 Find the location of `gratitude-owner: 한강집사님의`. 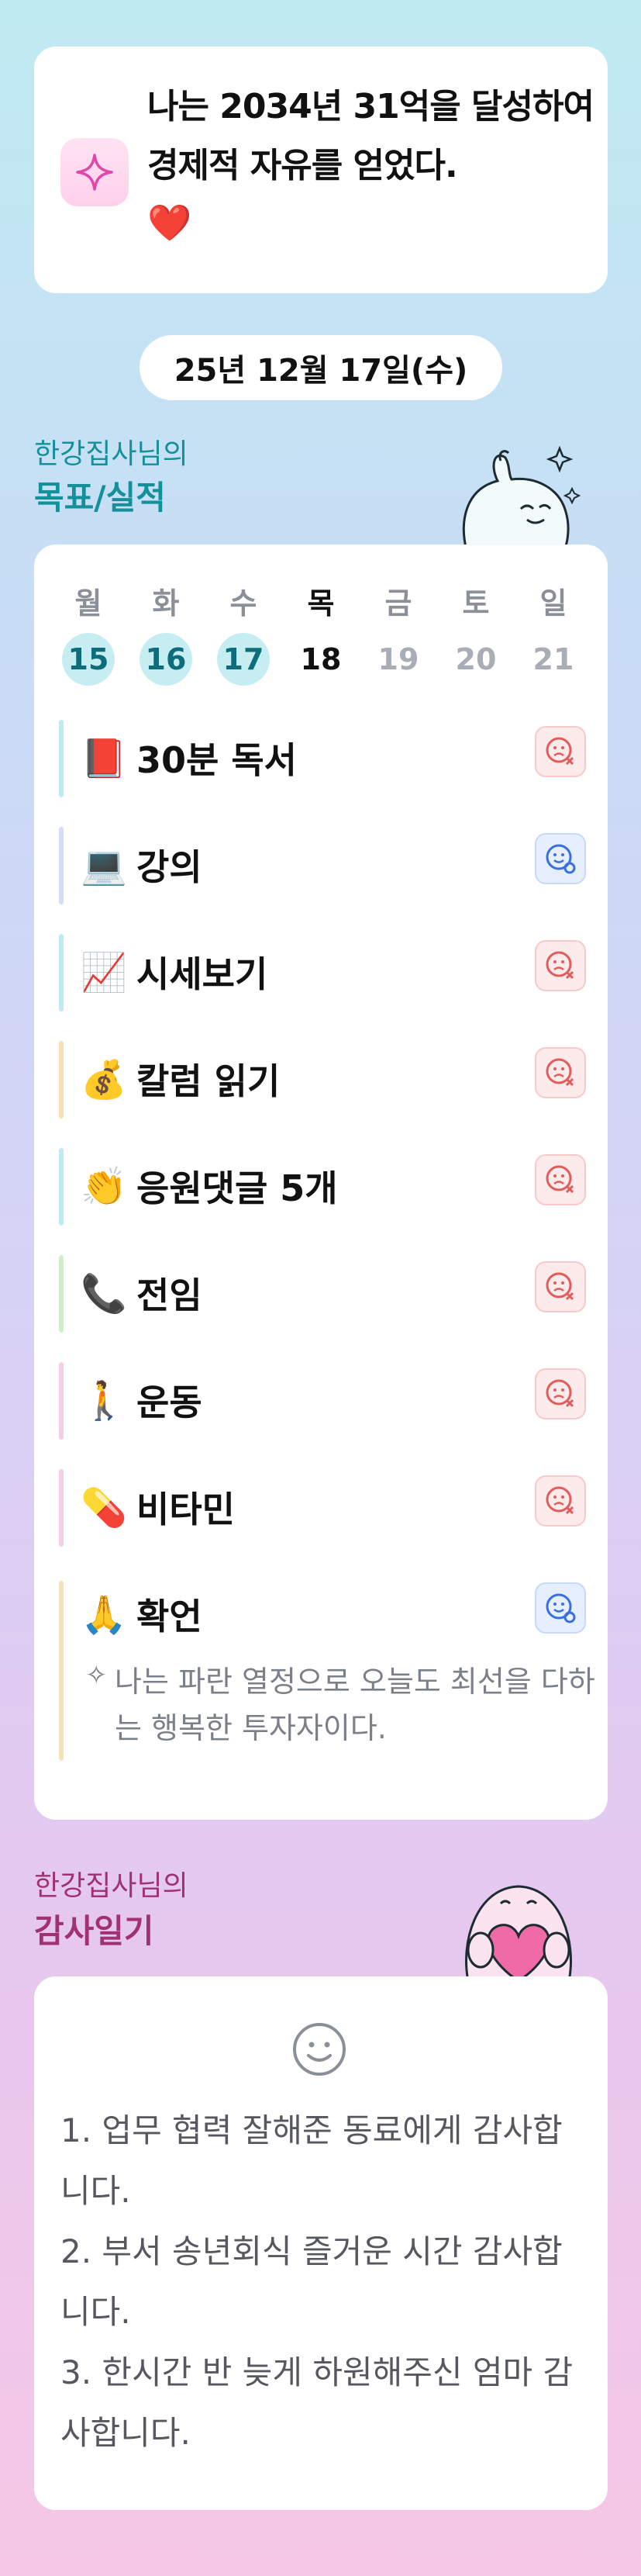

gratitude-owner: 한강집사님의 is located at coordinates (111, 1886).